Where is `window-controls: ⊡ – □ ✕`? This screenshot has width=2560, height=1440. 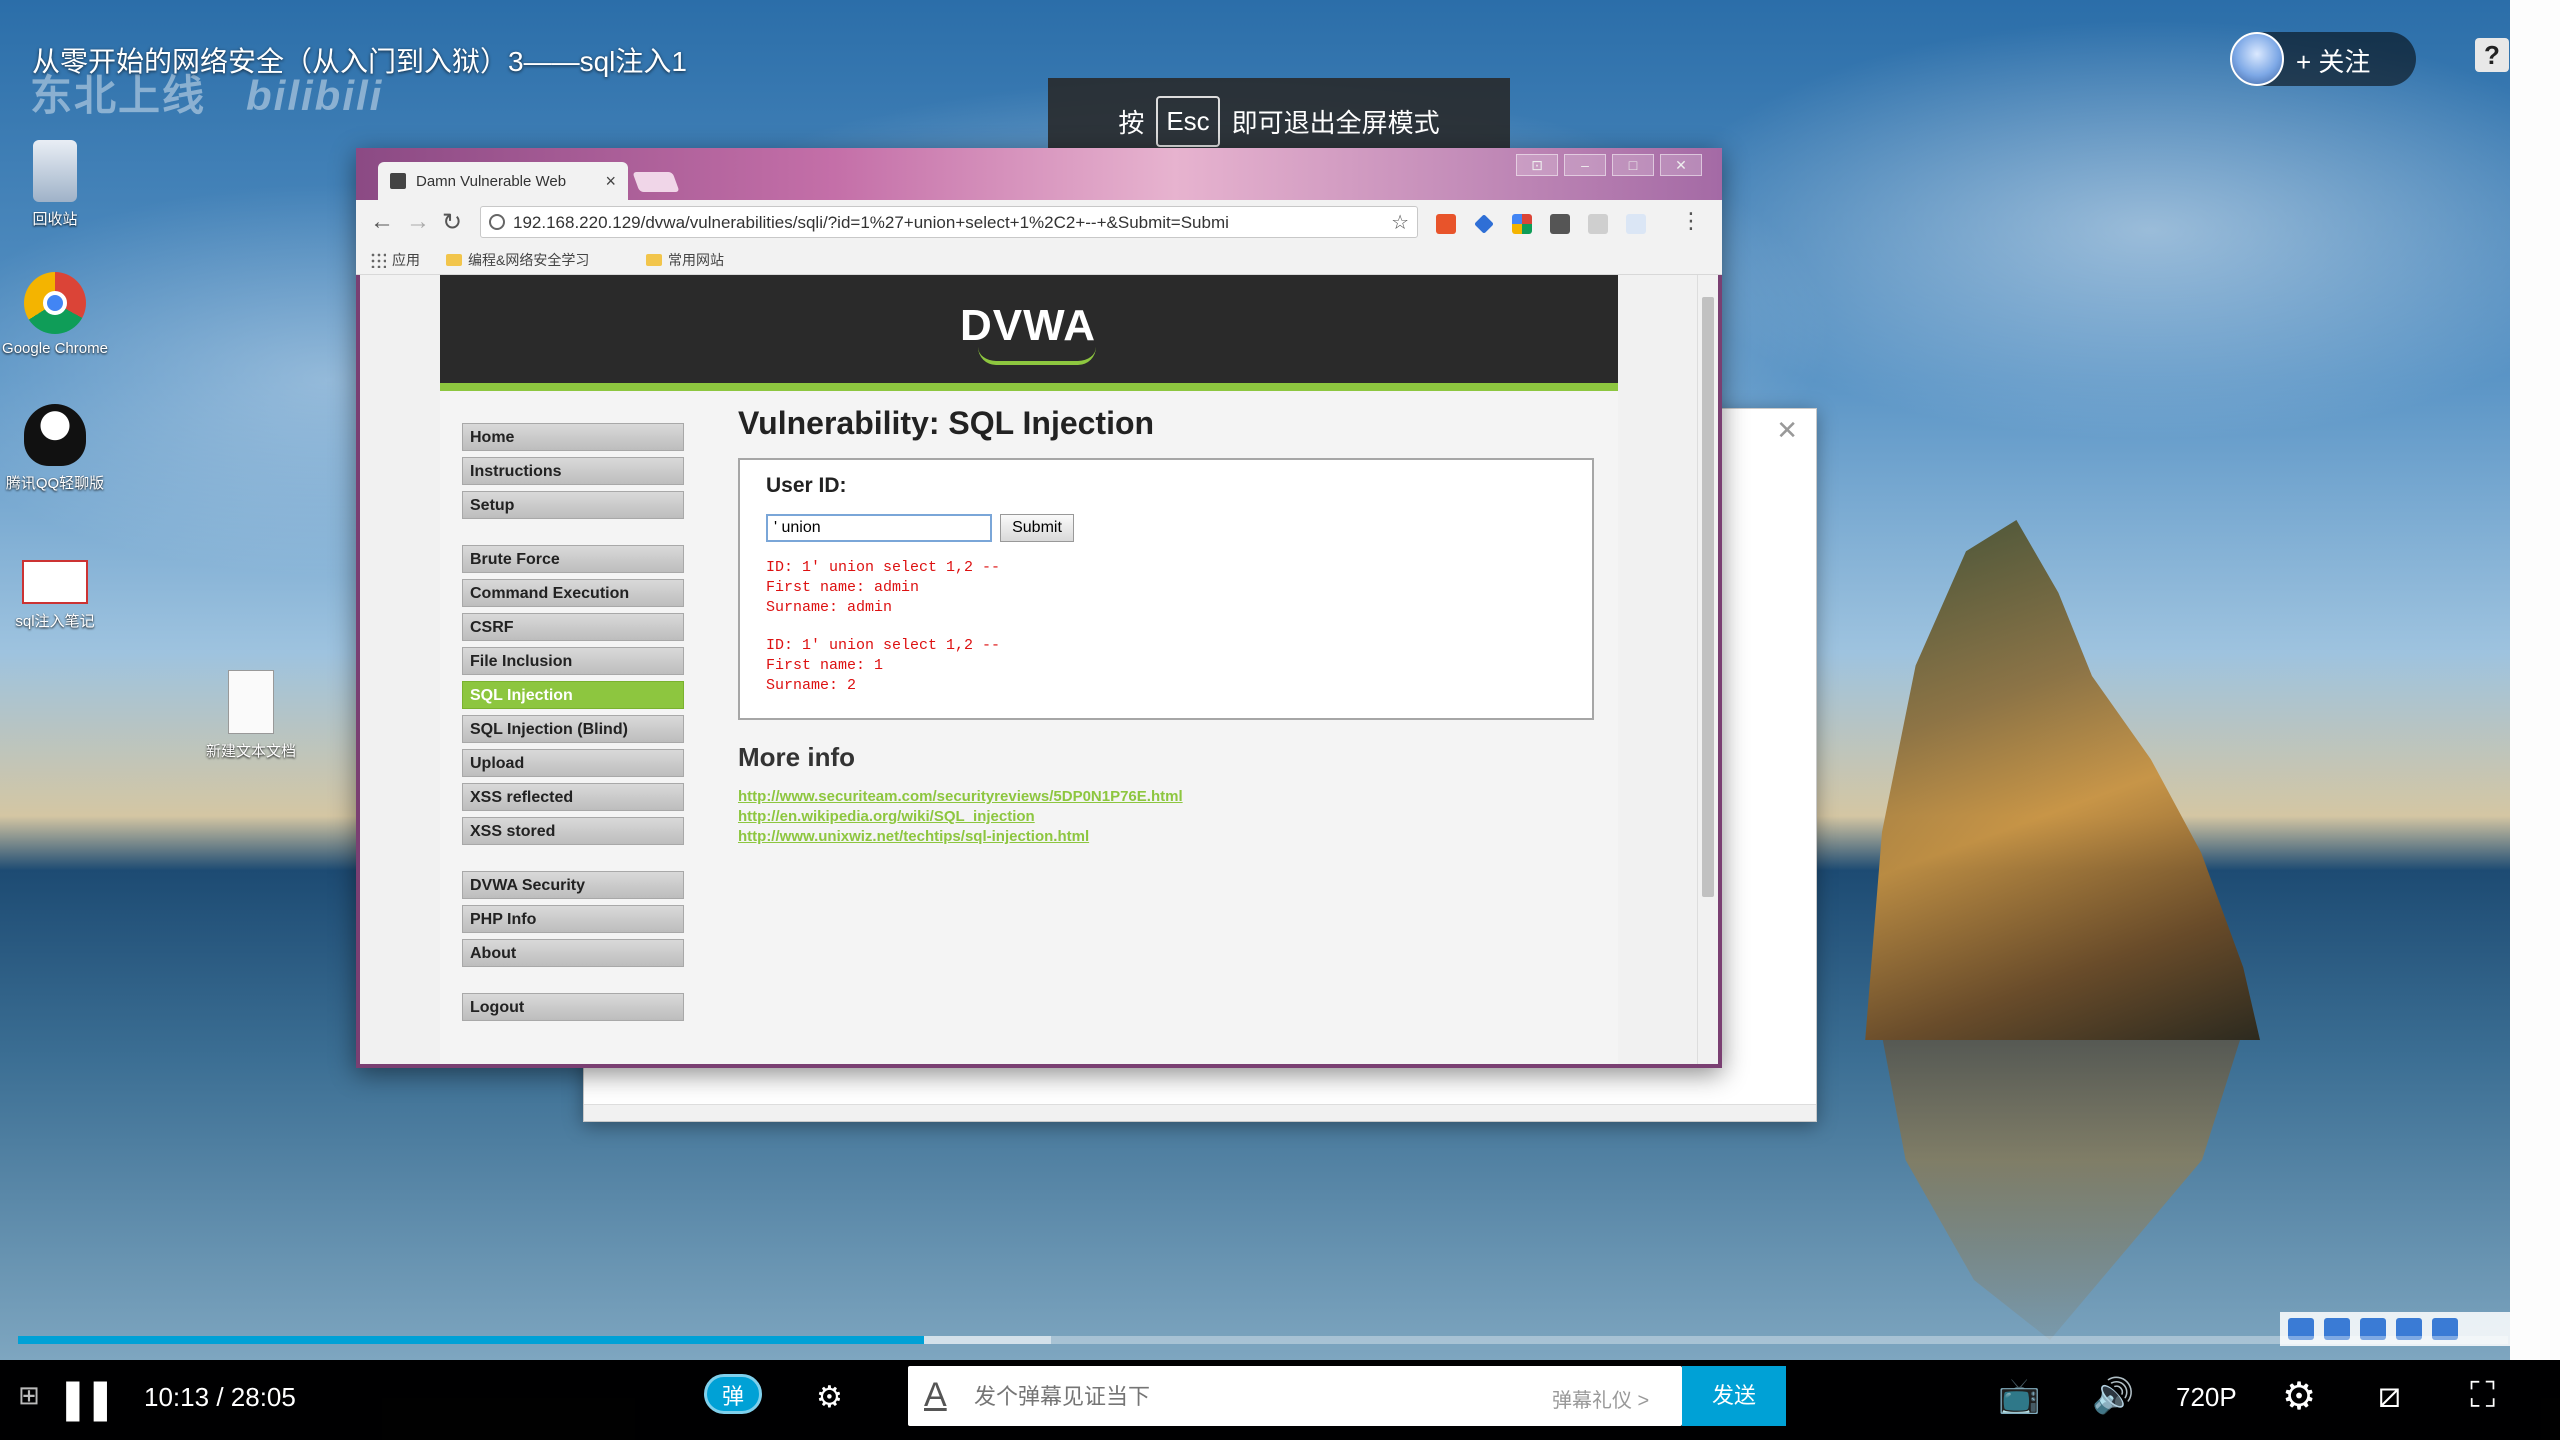 window-controls: ⊡ – □ ✕ is located at coordinates (1609, 165).